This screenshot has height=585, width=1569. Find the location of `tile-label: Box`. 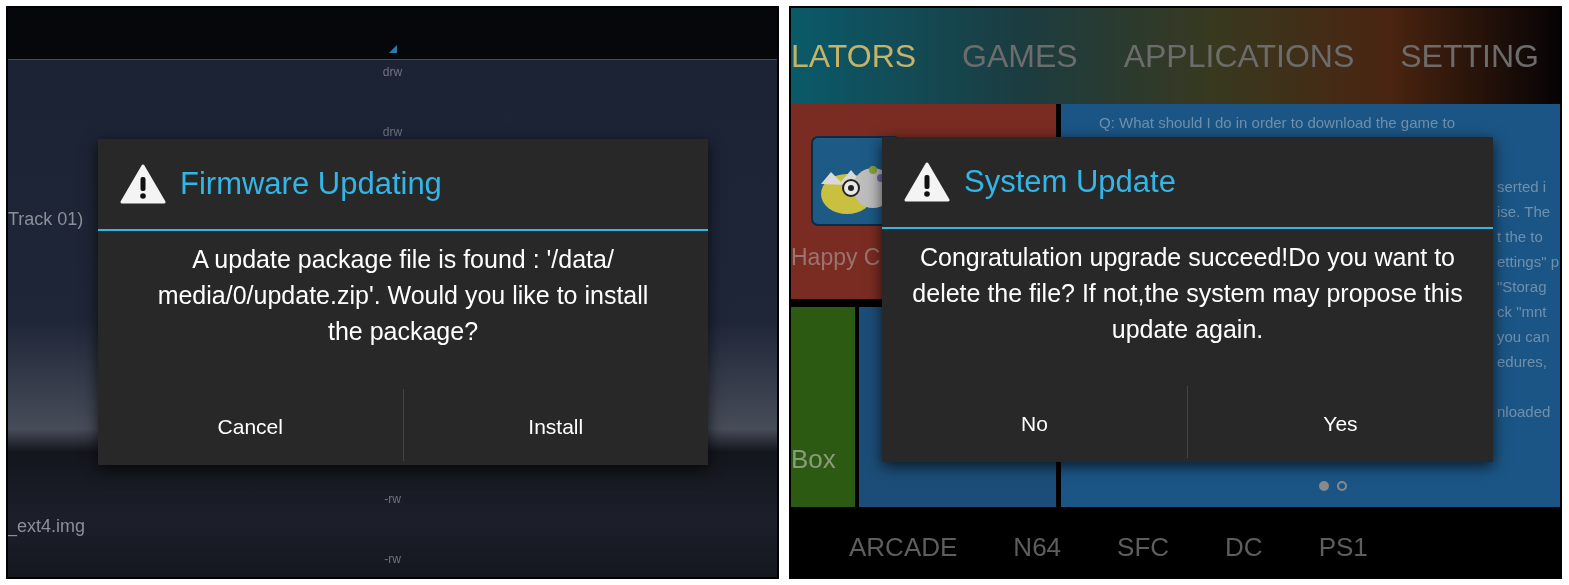

tile-label: Box is located at coordinates (813, 459).